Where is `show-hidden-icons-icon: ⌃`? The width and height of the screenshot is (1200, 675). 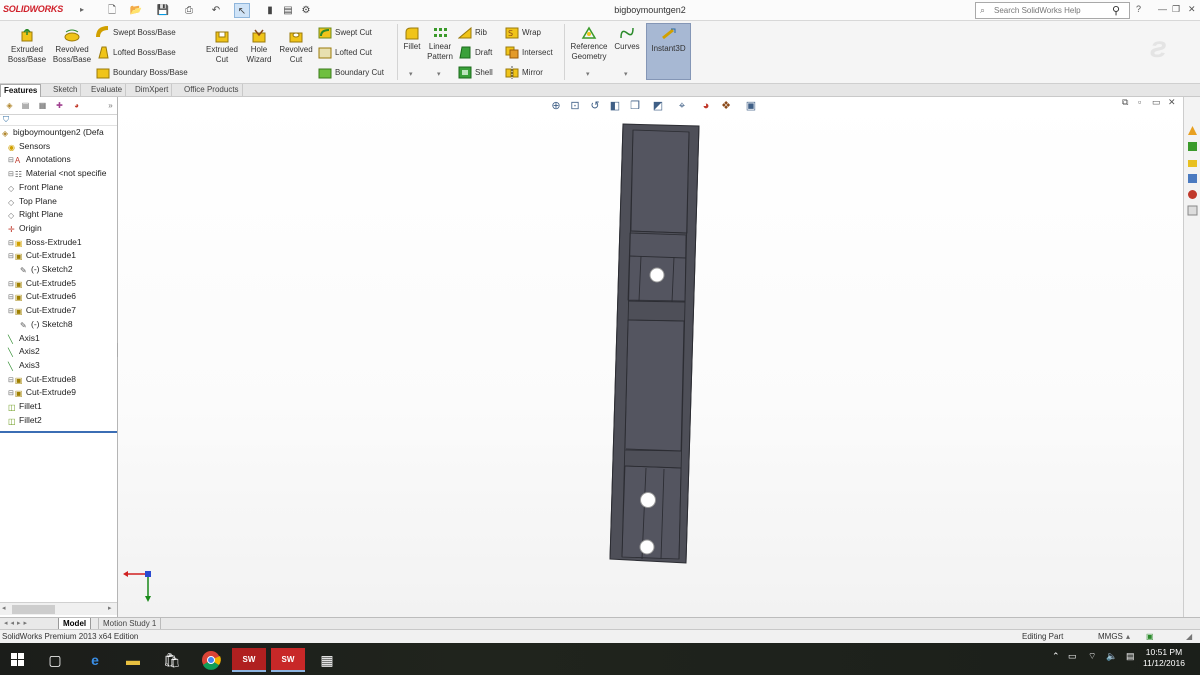
show-hidden-icons-icon: ⌃ is located at coordinates (1056, 656).